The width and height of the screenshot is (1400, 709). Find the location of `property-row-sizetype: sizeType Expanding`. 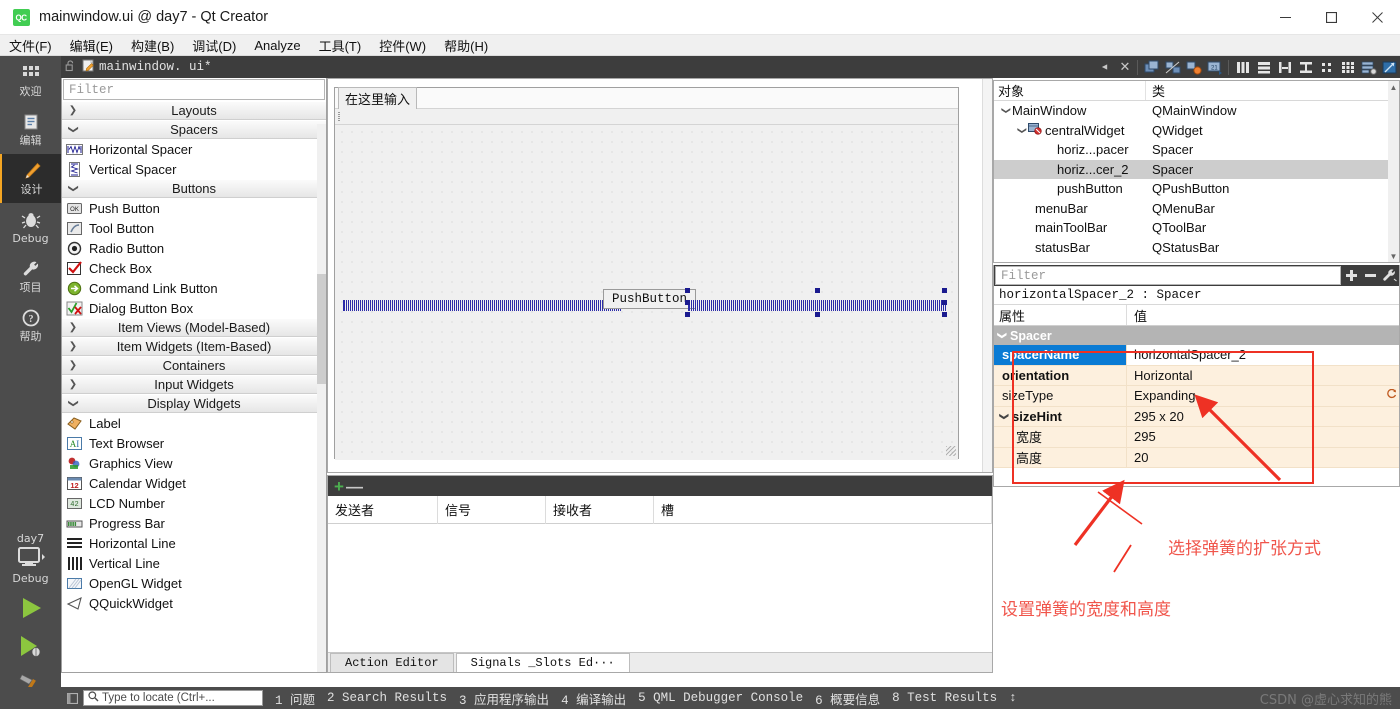

property-row-sizetype: sizeType Expanding is located at coordinates (1196, 396).